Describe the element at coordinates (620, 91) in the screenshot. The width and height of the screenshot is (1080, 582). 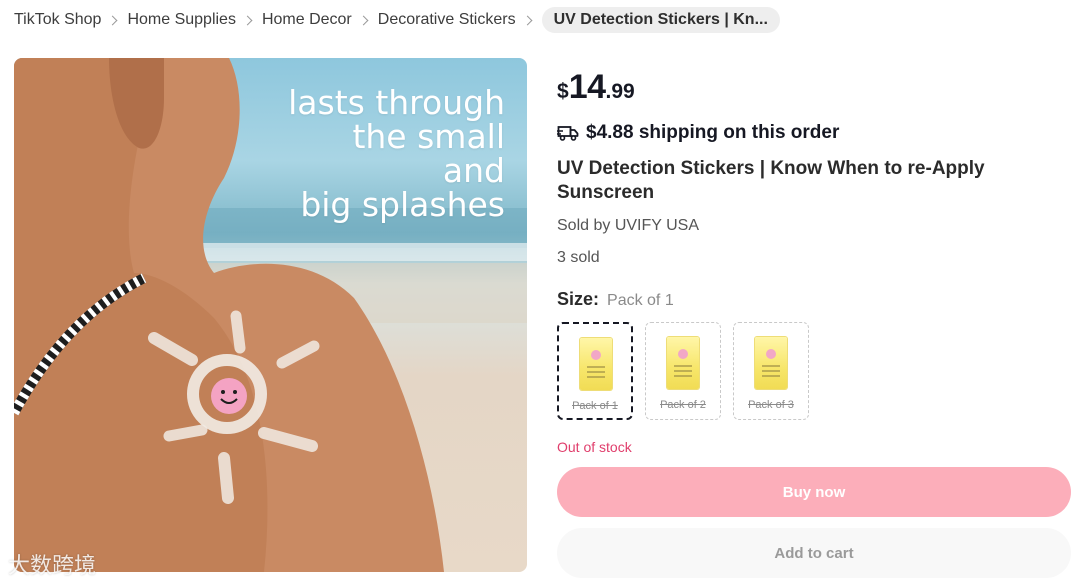
I see `price-decimal: .99` at that location.